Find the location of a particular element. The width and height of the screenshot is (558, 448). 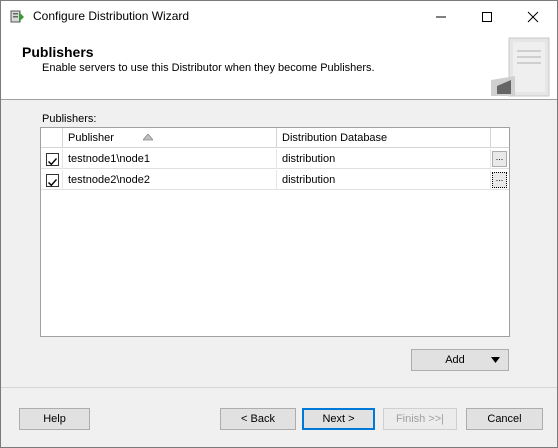

close-button is located at coordinates (533, 16).